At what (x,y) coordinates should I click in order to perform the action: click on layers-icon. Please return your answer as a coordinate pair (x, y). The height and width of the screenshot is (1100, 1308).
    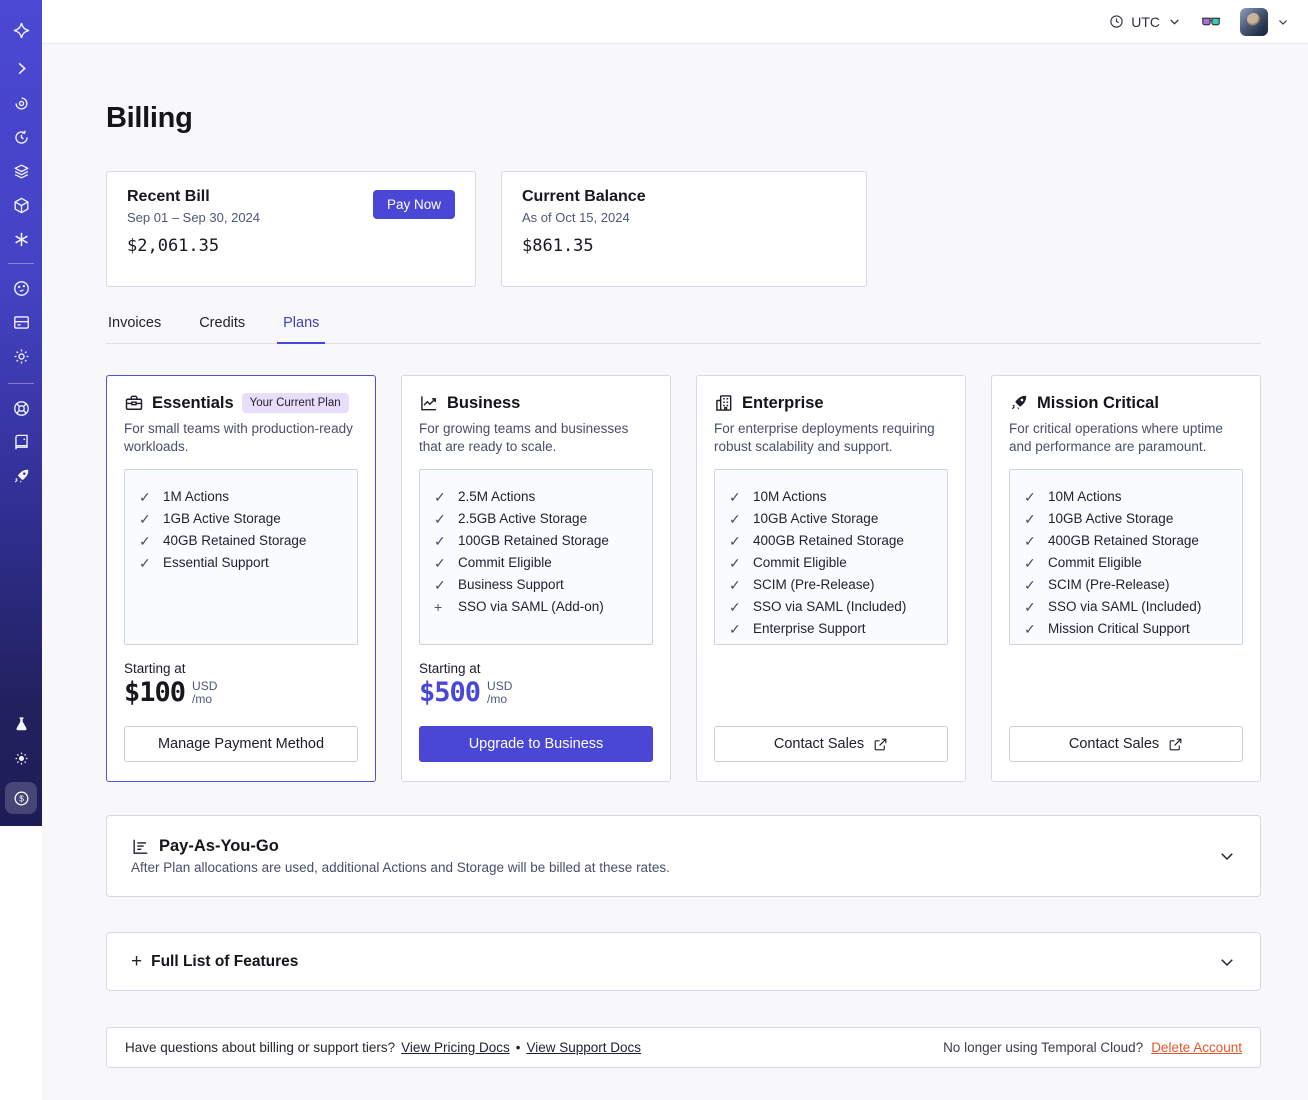
    Looking at the image, I should click on (21, 171).